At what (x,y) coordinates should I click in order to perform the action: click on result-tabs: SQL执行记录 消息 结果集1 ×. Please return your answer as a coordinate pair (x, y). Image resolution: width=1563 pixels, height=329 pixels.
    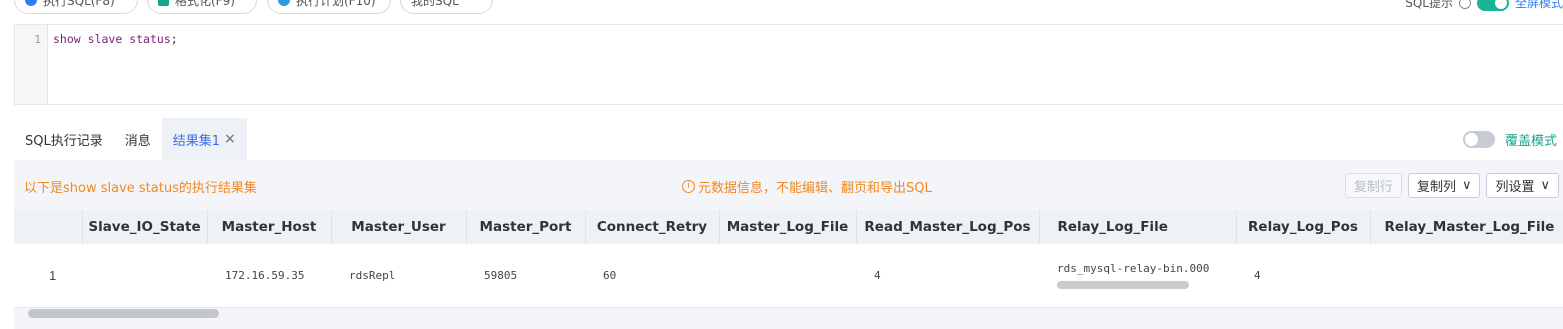
    Looking at the image, I should click on (130, 139).